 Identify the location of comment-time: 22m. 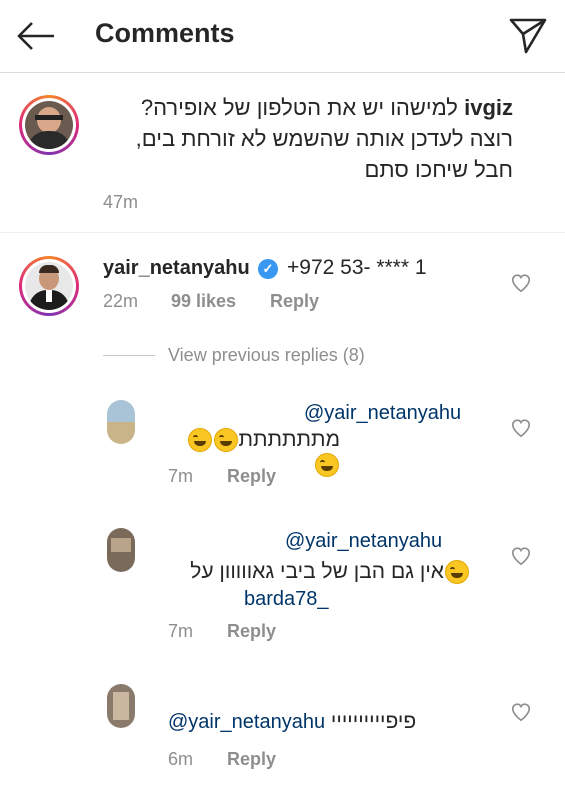
(121, 301).